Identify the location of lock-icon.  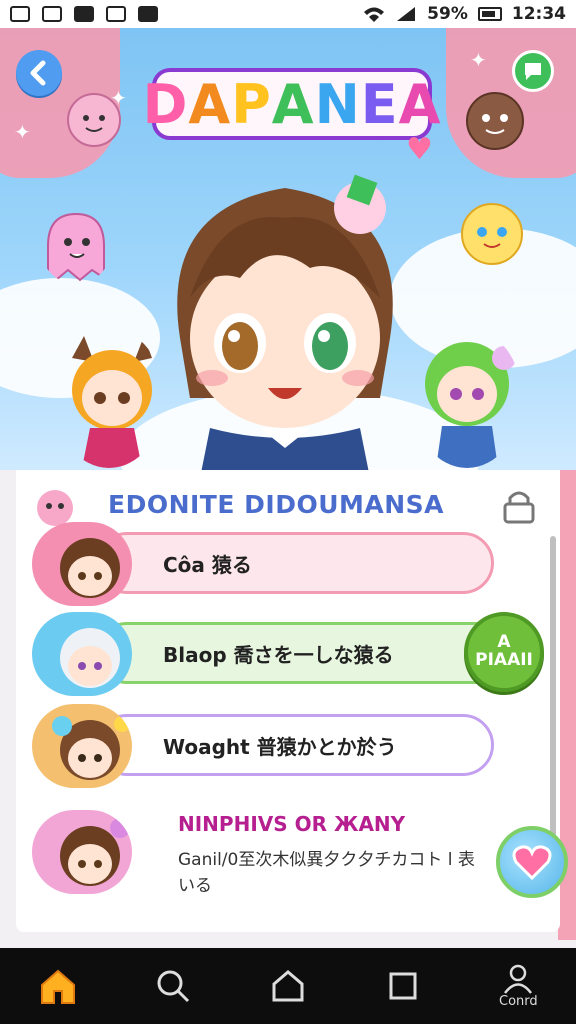
(519, 506).